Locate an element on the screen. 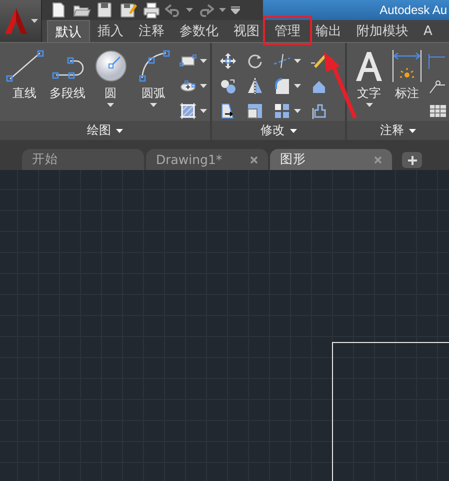 This screenshot has height=481, width=449. tool-button: 直线 is located at coordinates (24, 75).